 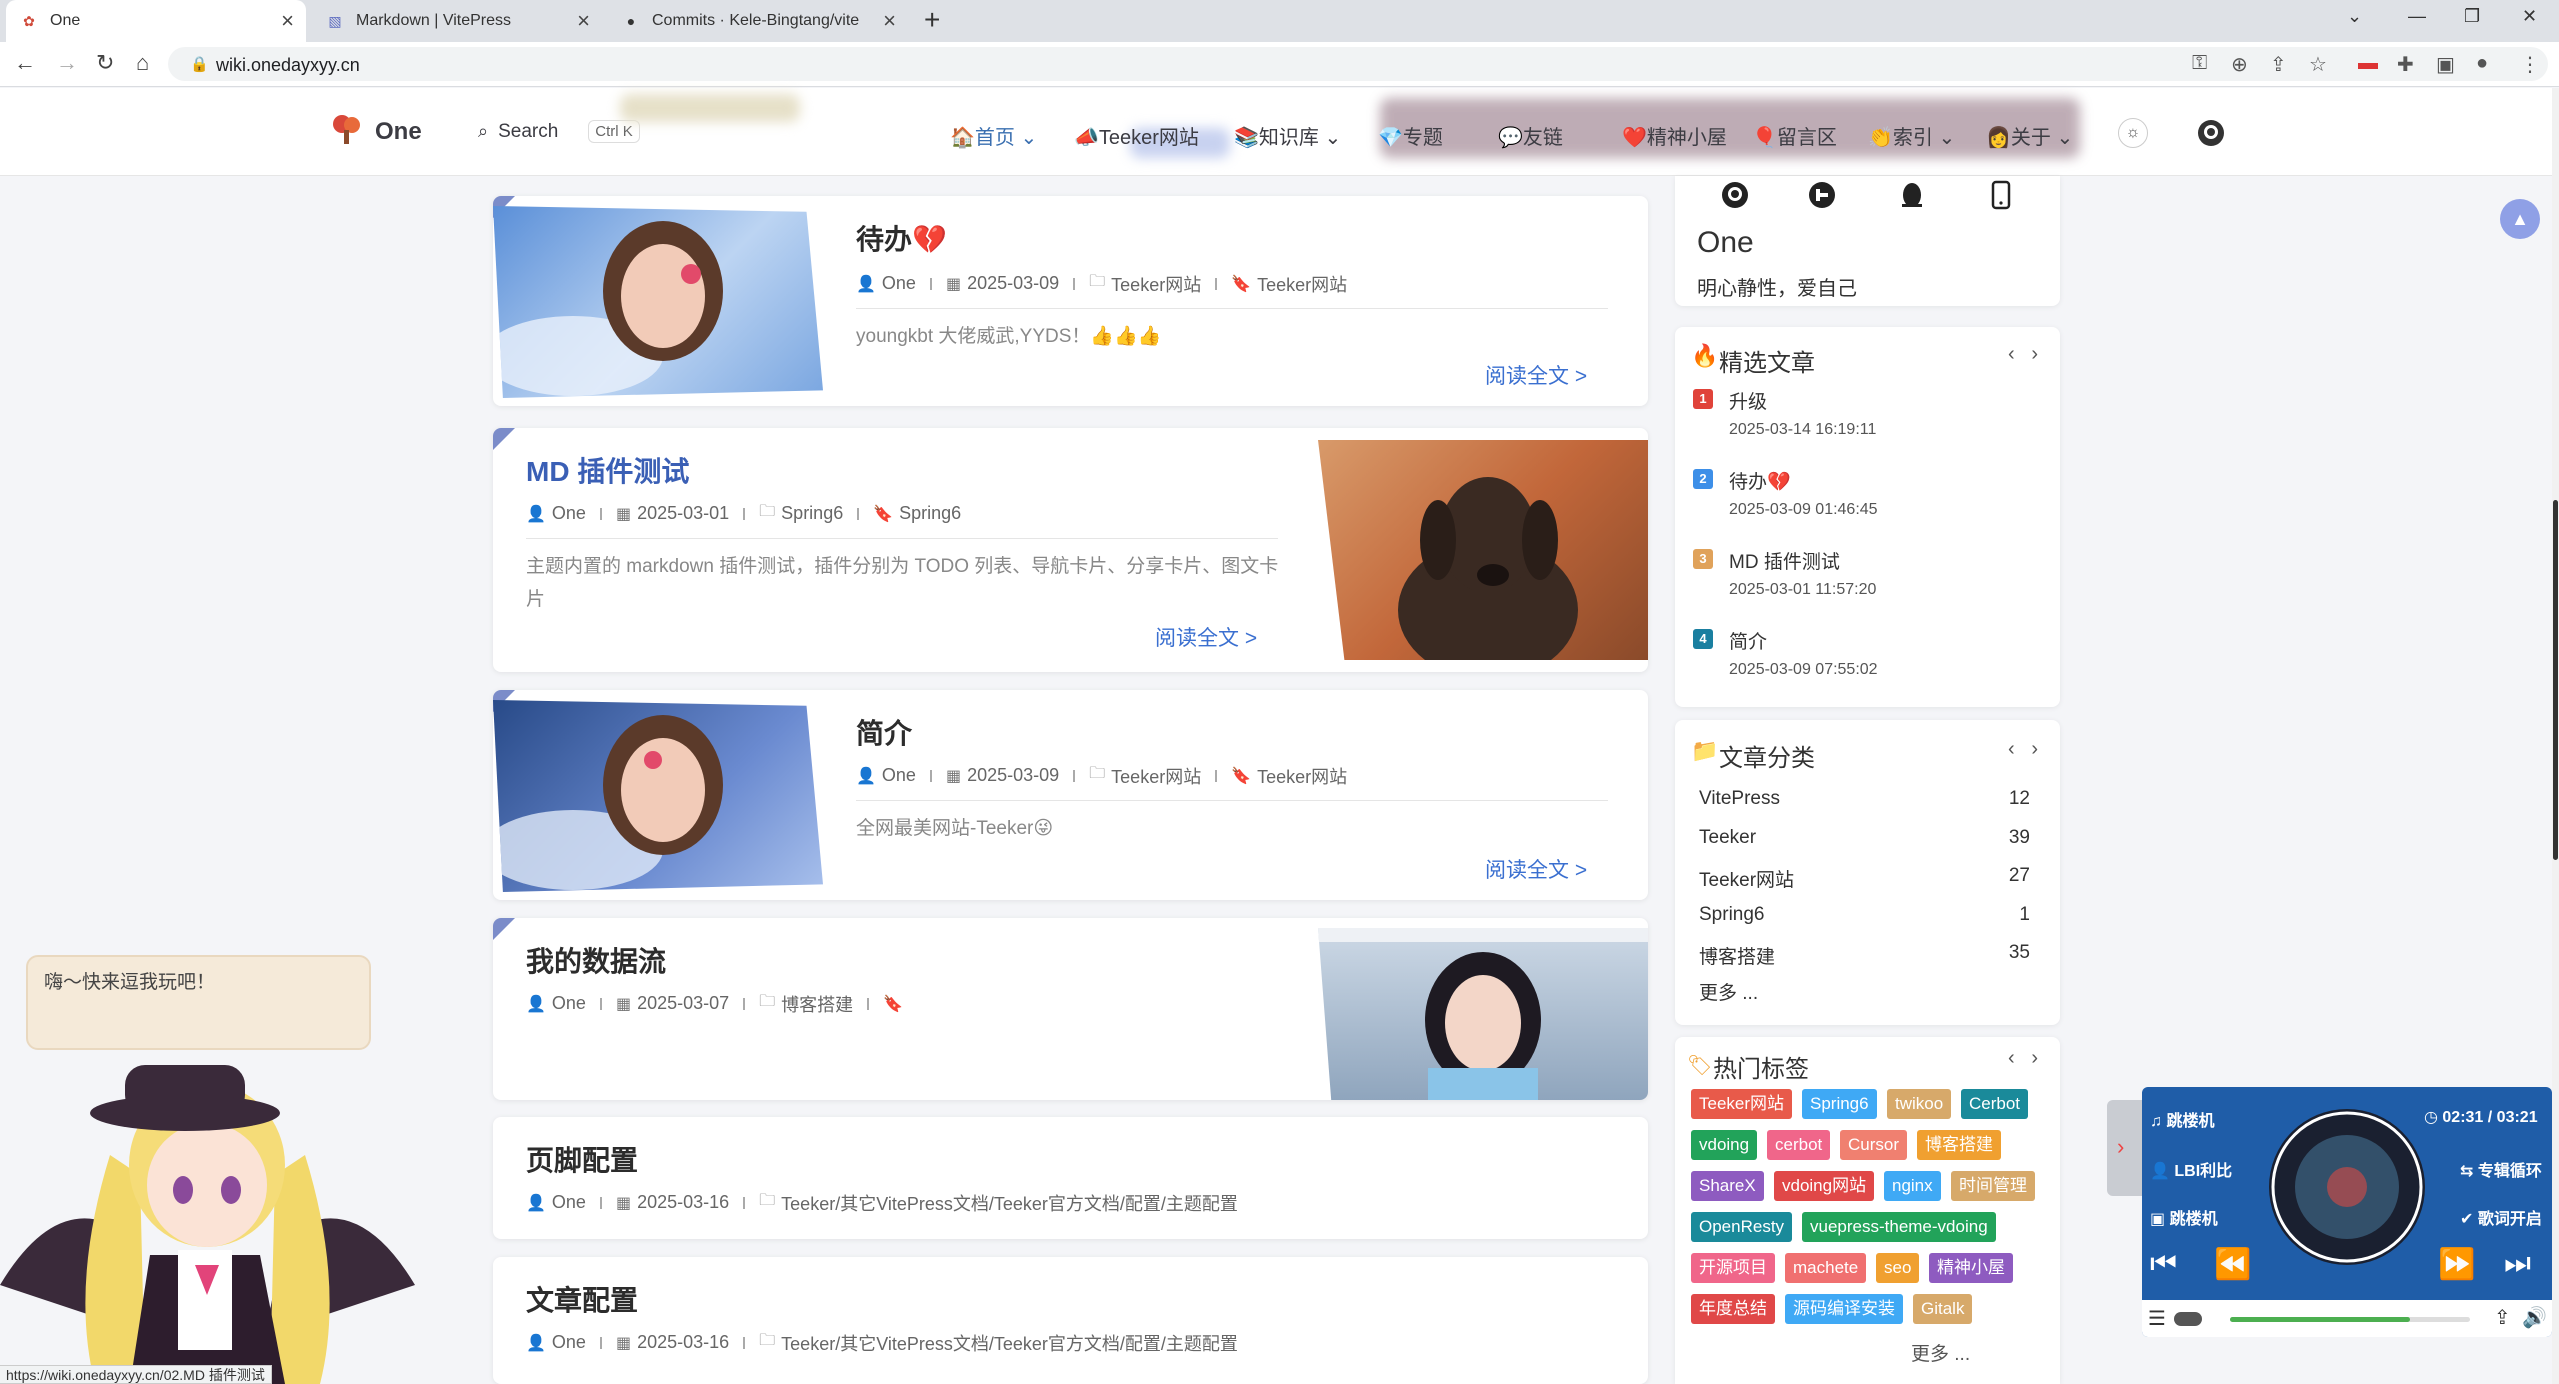 I want to click on category-name: Teeker, so click(x=1727, y=838).